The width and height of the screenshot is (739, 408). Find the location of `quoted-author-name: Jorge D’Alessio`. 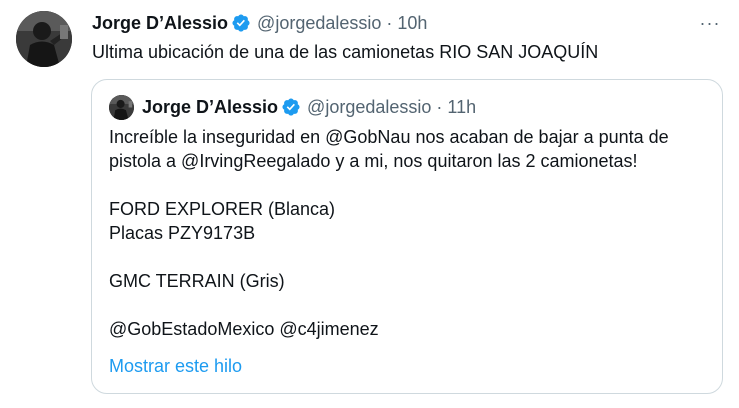

quoted-author-name: Jorge D’Alessio is located at coordinates (210, 106).